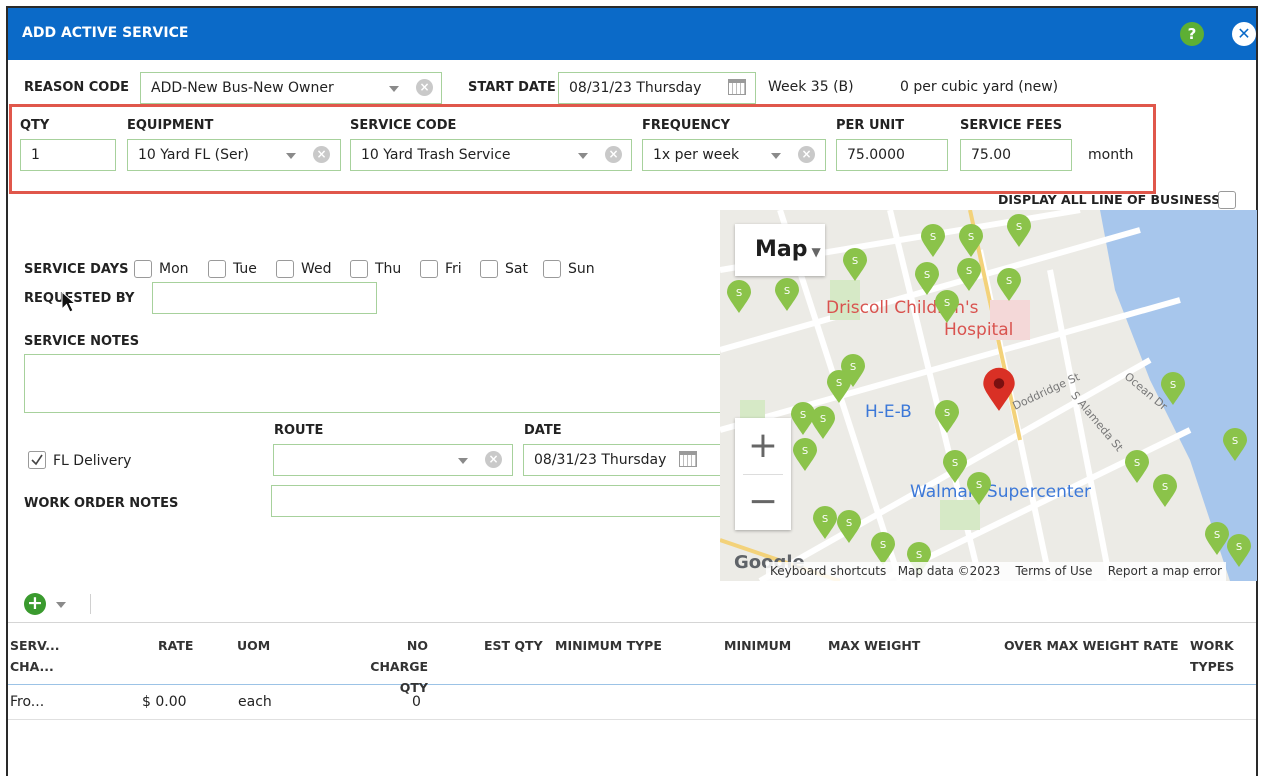 The width and height of the screenshot is (1264, 776). I want to click on col-label: NO CHARGE, so click(399, 656).